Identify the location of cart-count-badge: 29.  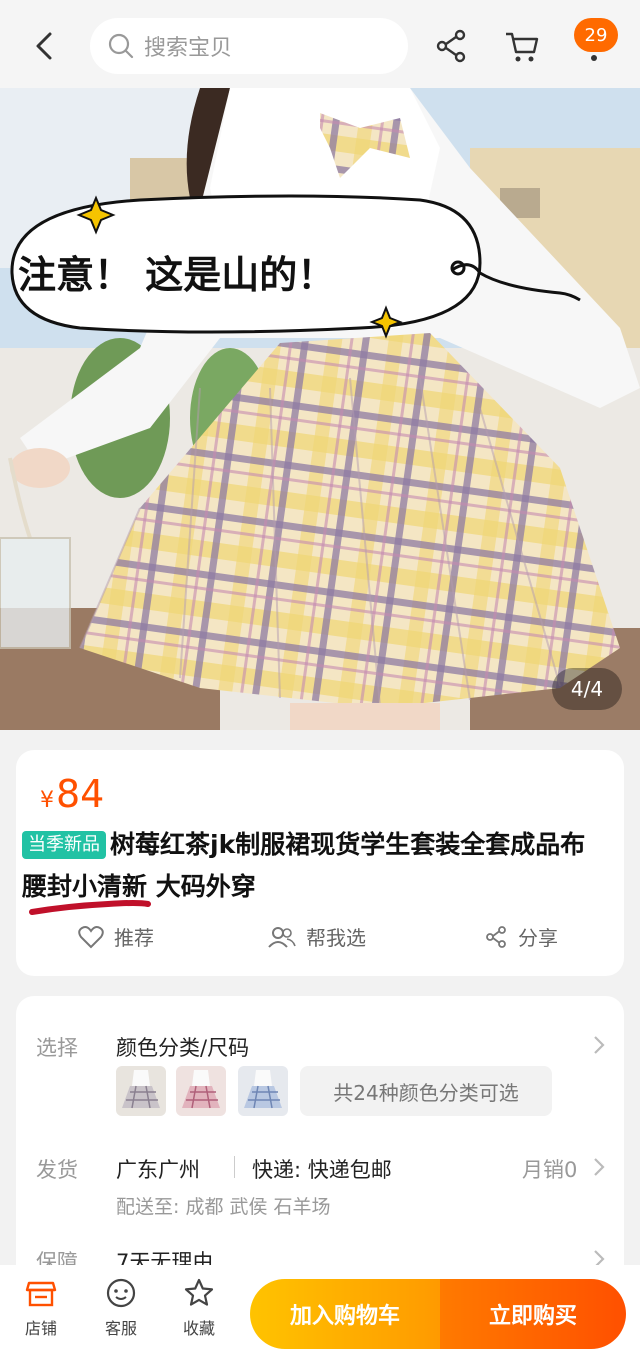
(596, 35).